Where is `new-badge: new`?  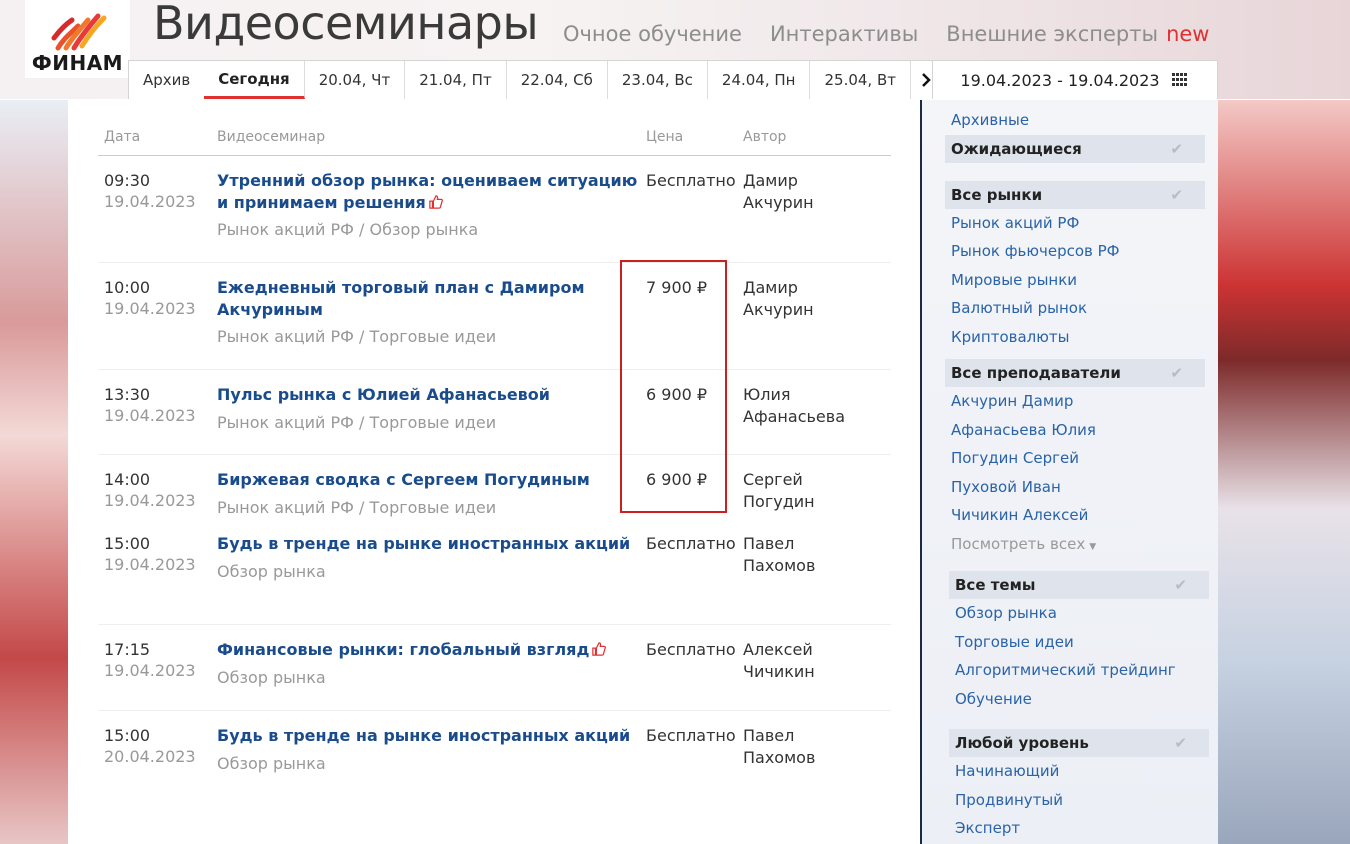
new-badge: new is located at coordinates (1188, 34).